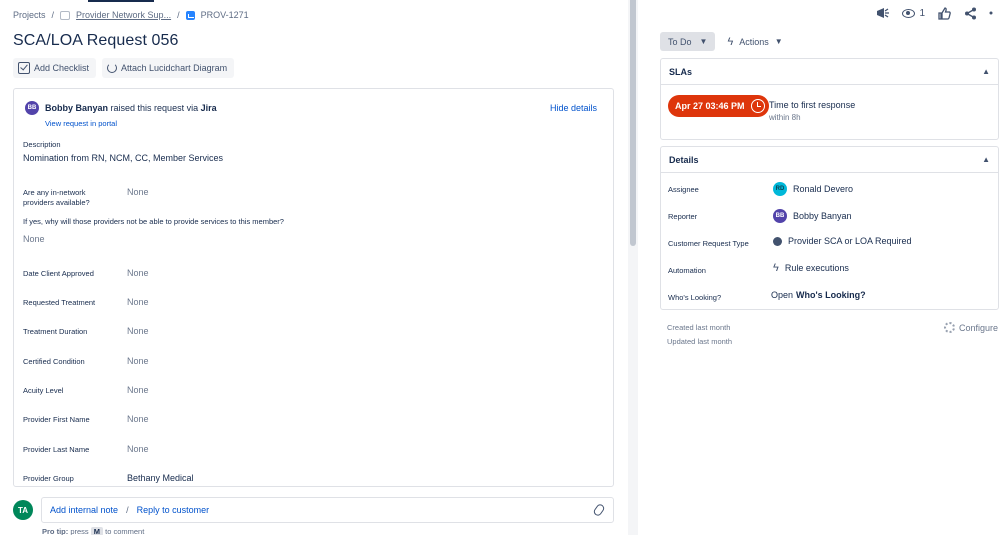 The width and height of the screenshot is (999, 535). Describe the element at coordinates (823, 189) in the screenshot. I see `assignee-name: Ronald Devero` at that location.